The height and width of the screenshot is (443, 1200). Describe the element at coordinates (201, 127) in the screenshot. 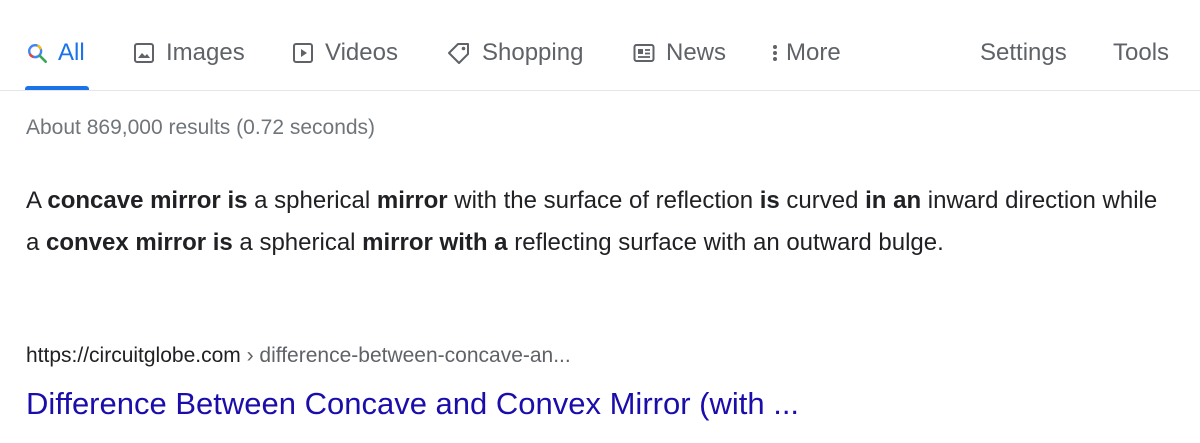

I see `result-stats: About 869,000 results (0.72 seconds)` at that location.